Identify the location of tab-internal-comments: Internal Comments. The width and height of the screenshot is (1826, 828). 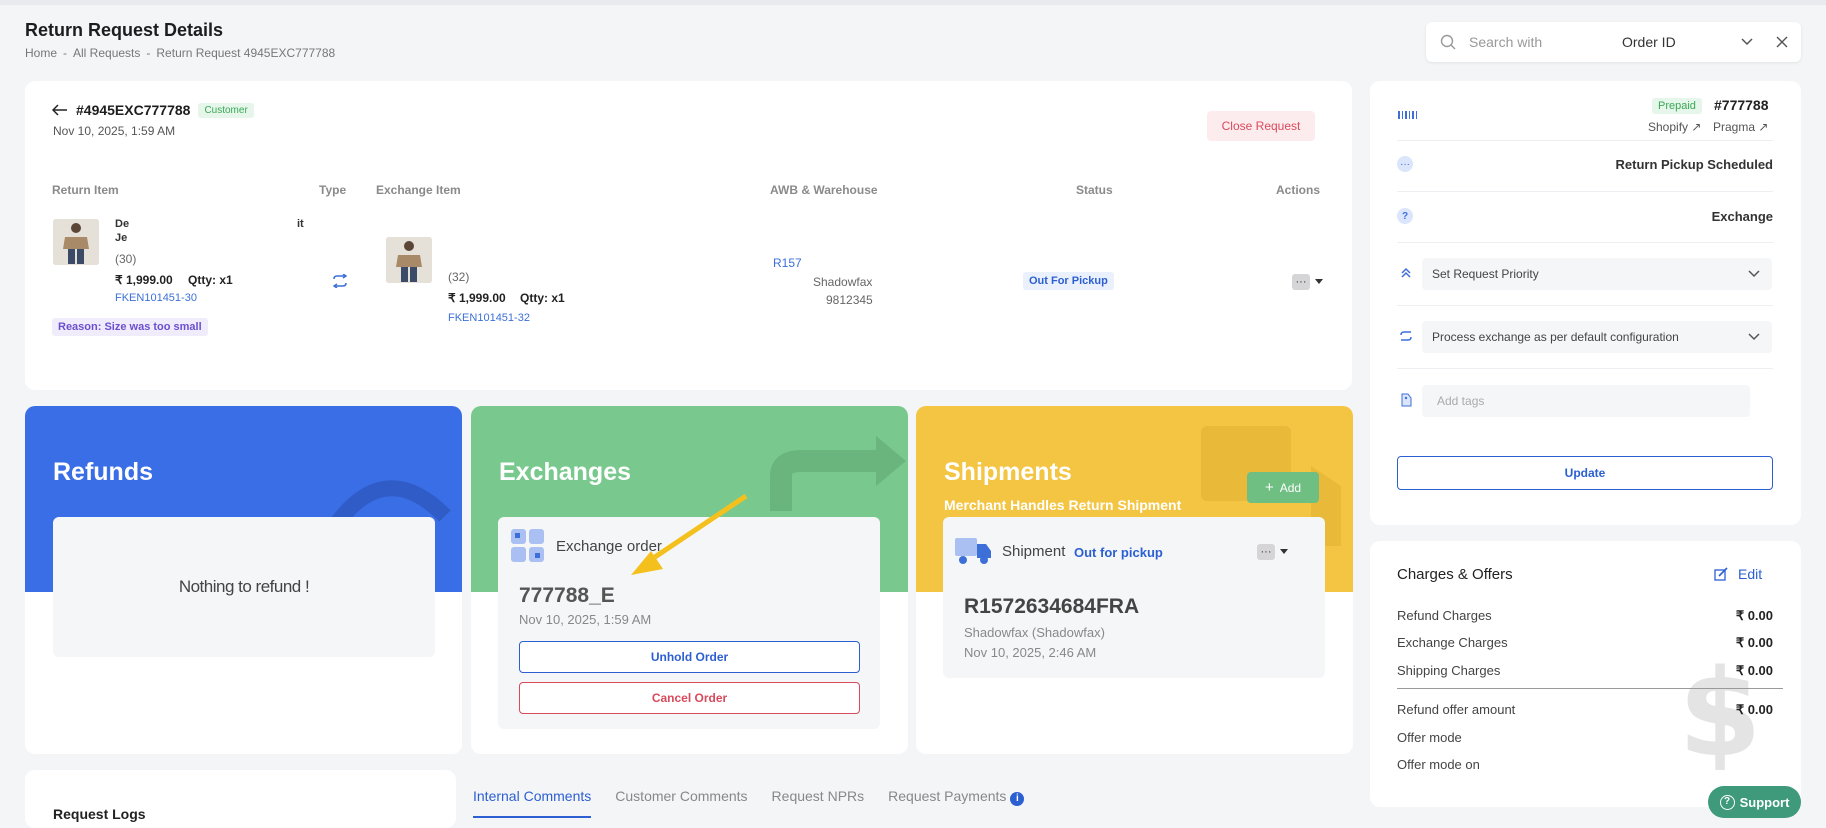
(532, 803).